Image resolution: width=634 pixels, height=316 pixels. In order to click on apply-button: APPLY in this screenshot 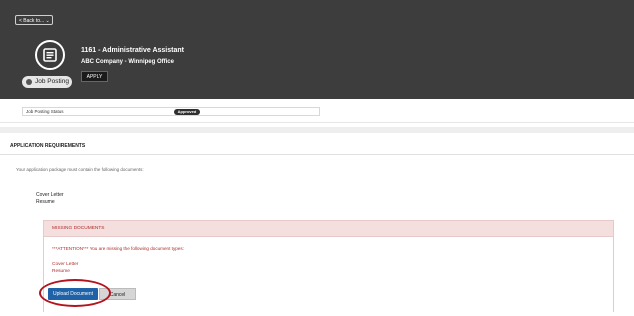, I will do `click(94, 76)`.